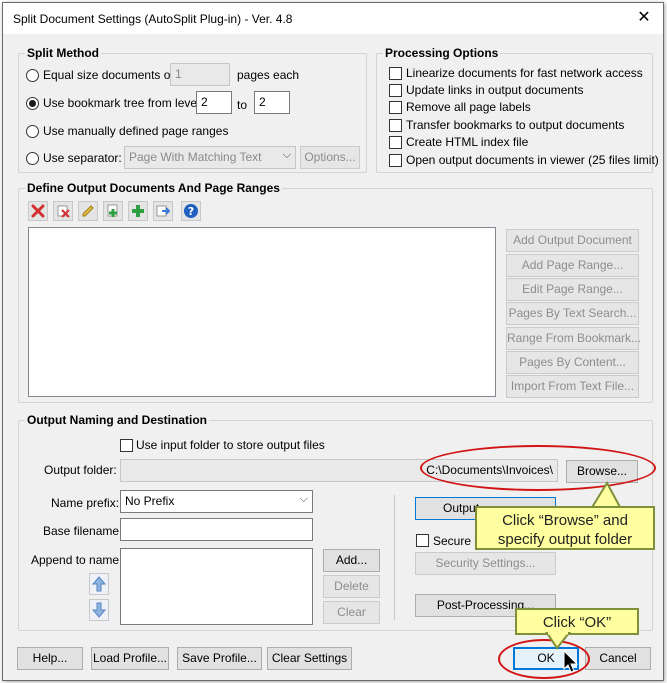 The height and width of the screenshot is (683, 667). What do you see at coordinates (515, 125) in the screenshot?
I see `transfer-bookmarks-label: Transfer bookmarks to output documents` at bounding box center [515, 125].